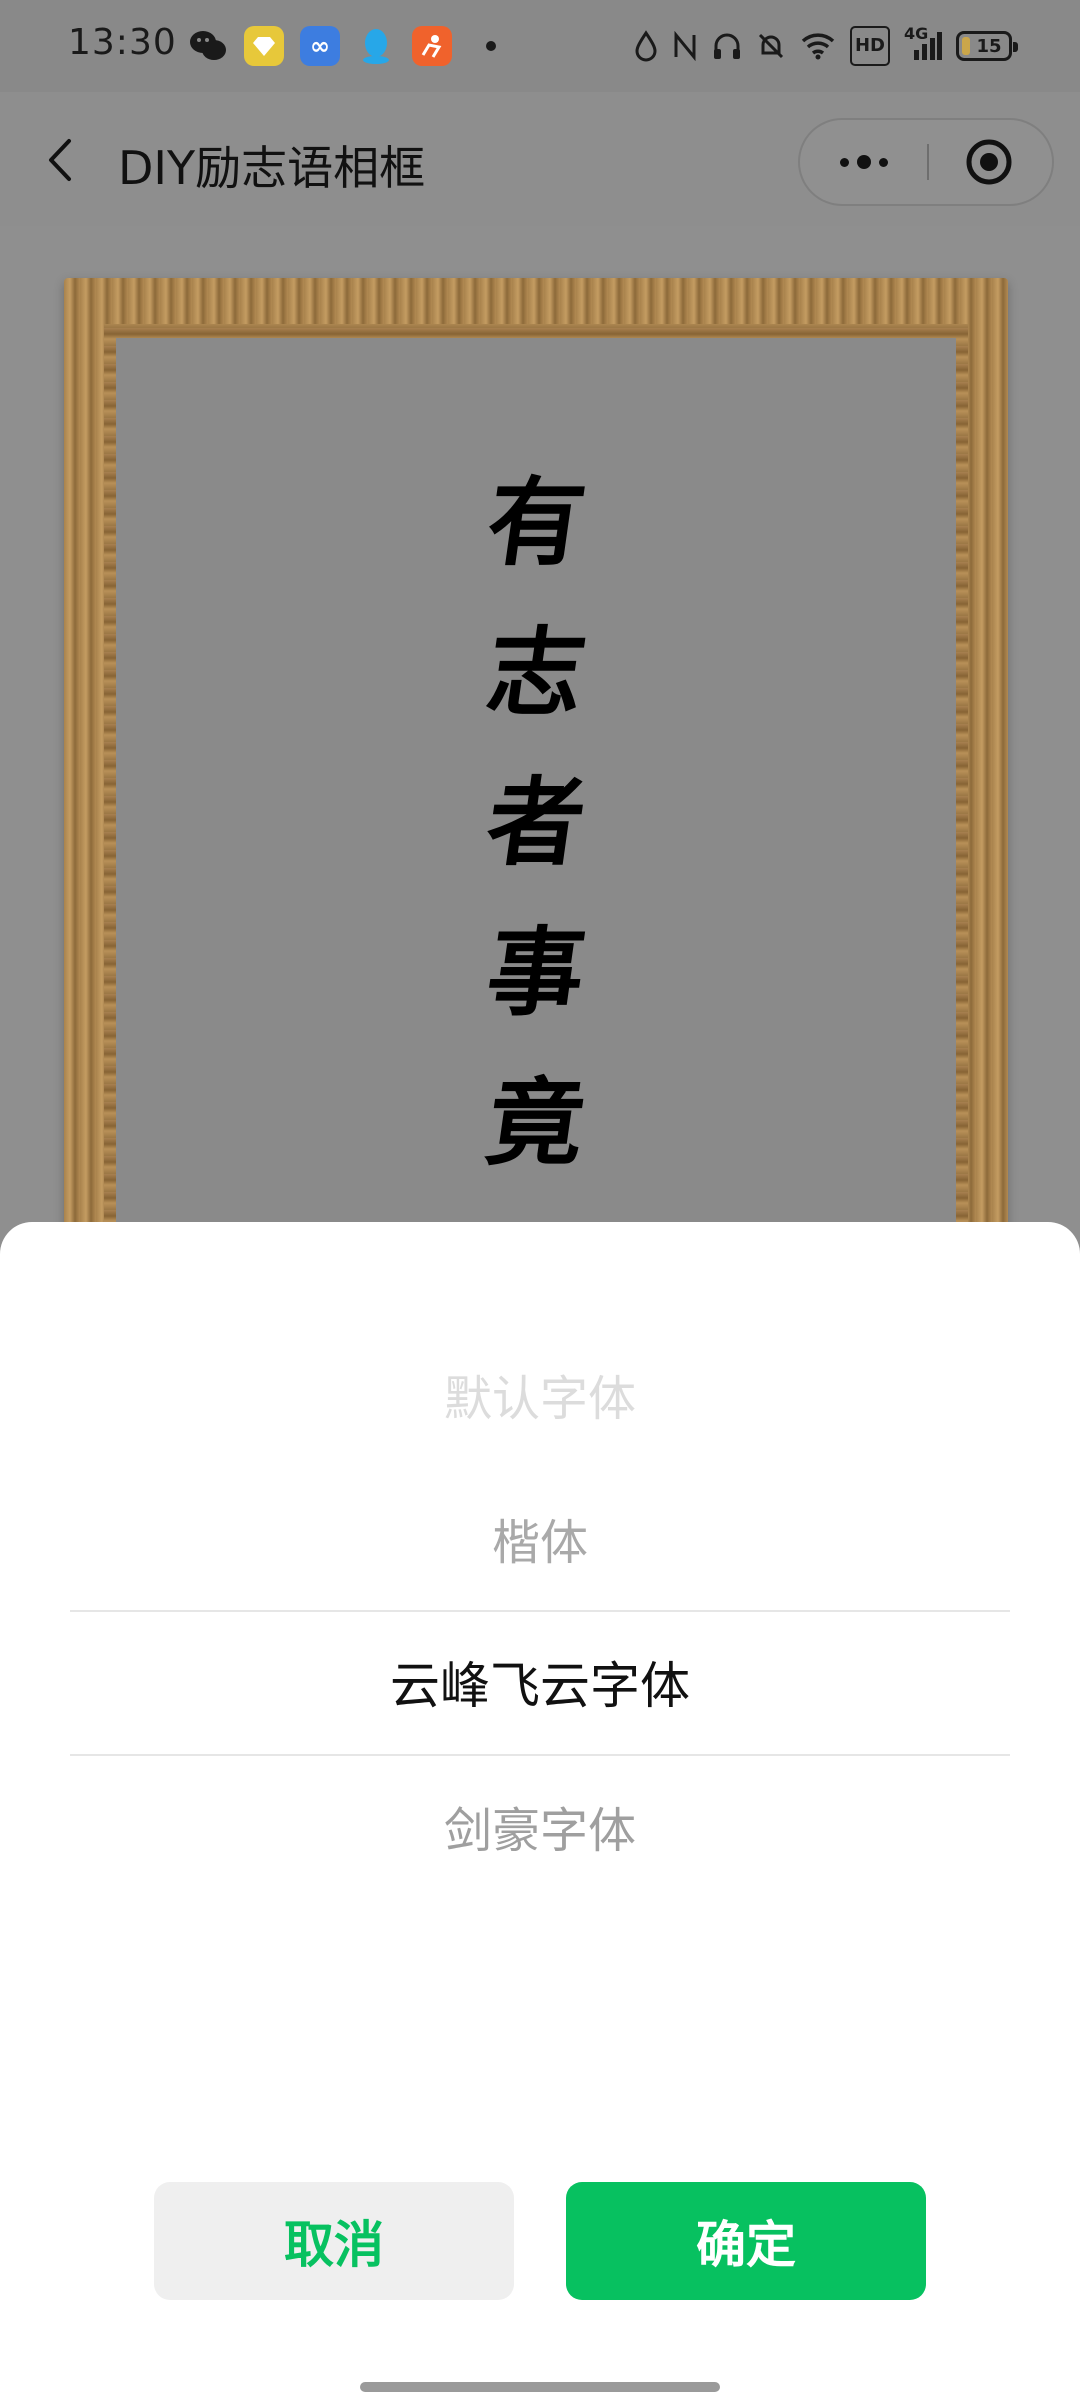 The image size is (1080, 2400). I want to click on target-close-icon, so click(989, 162).